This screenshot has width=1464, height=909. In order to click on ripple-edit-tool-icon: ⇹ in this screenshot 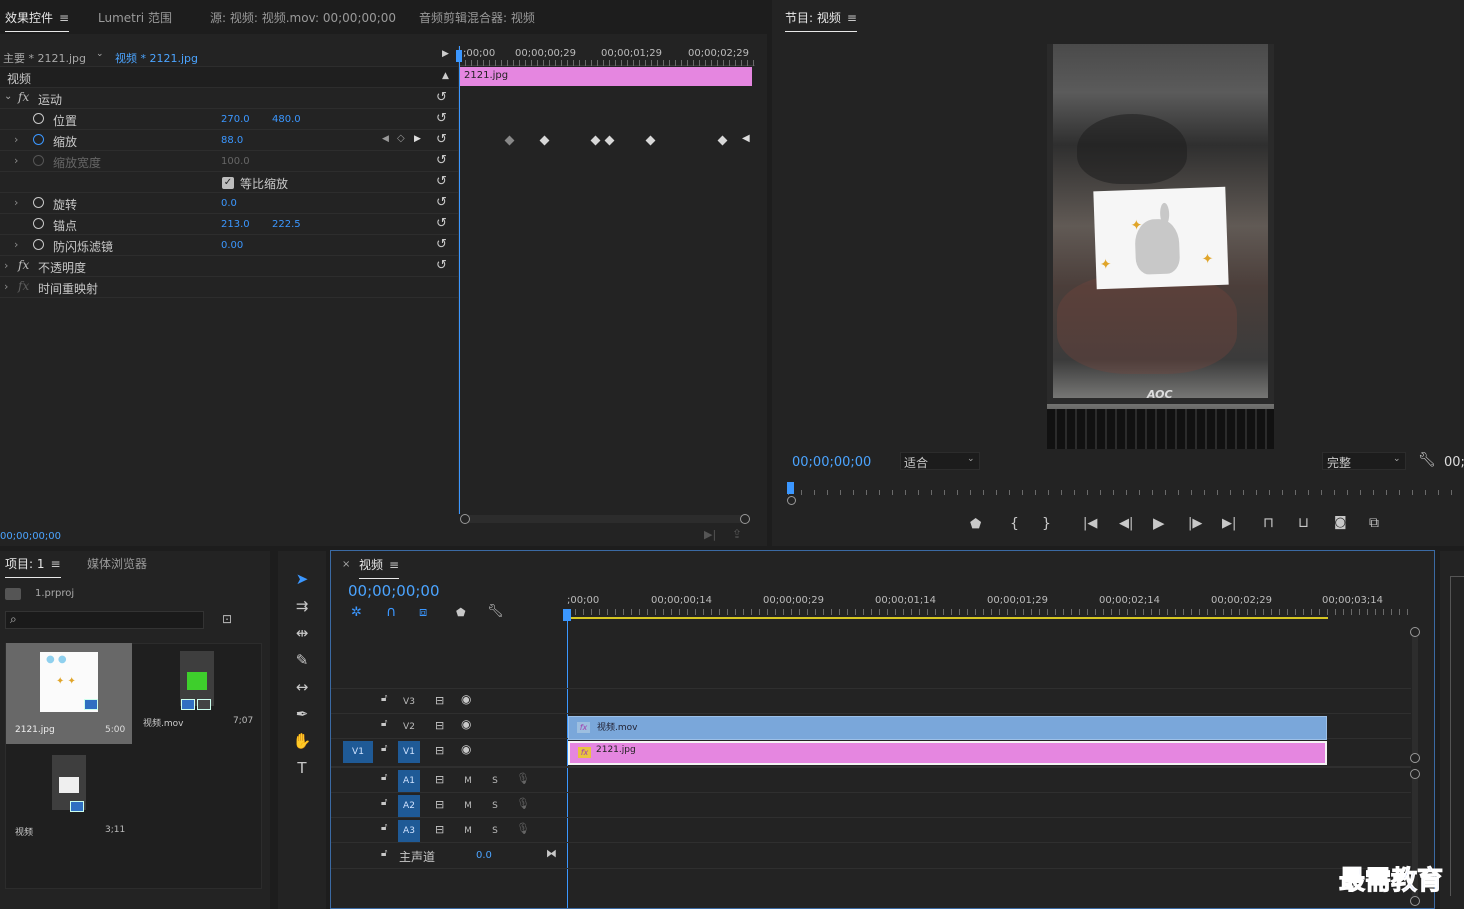, I will do `click(302, 633)`.